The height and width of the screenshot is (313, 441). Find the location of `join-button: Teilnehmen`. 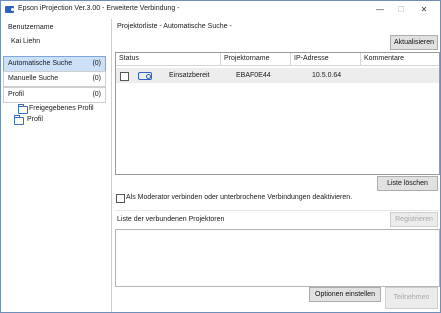

join-button: Teilnehmen is located at coordinates (411, 298).